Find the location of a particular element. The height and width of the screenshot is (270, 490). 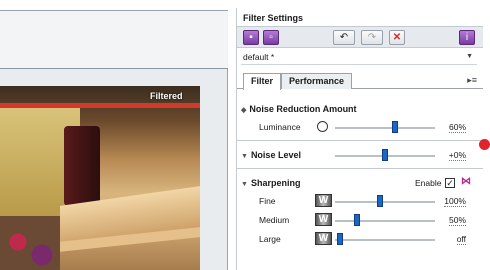

large-slider is located at coordinates (385, 240).